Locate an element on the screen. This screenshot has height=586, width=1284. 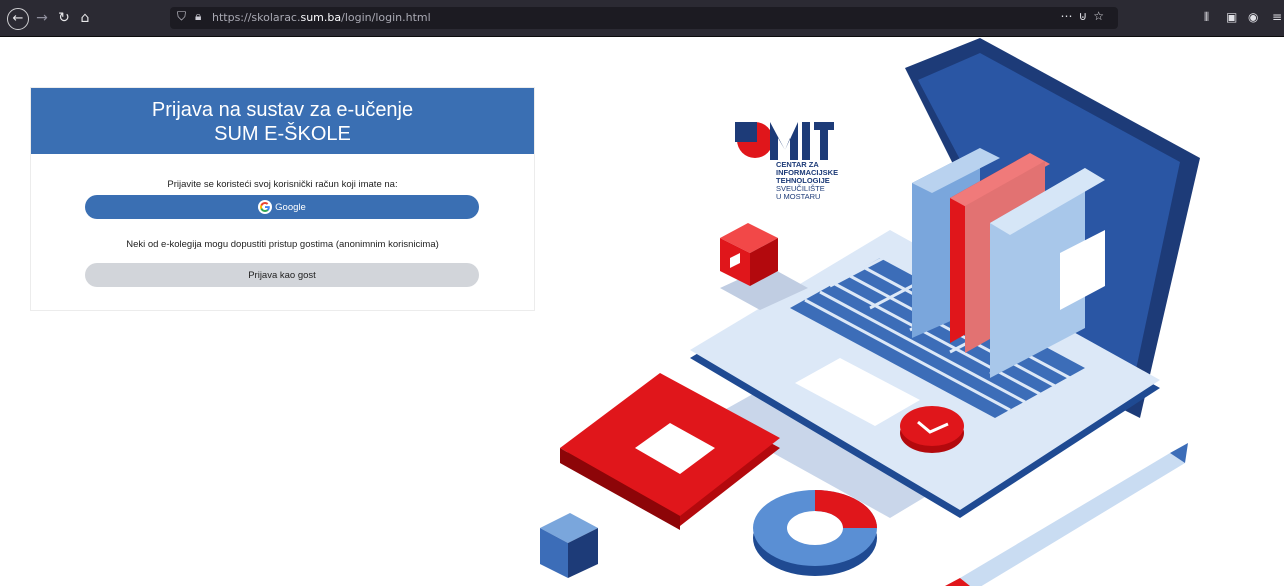
sidebar-icon: ▣ is located at coordinates (1231, 17).